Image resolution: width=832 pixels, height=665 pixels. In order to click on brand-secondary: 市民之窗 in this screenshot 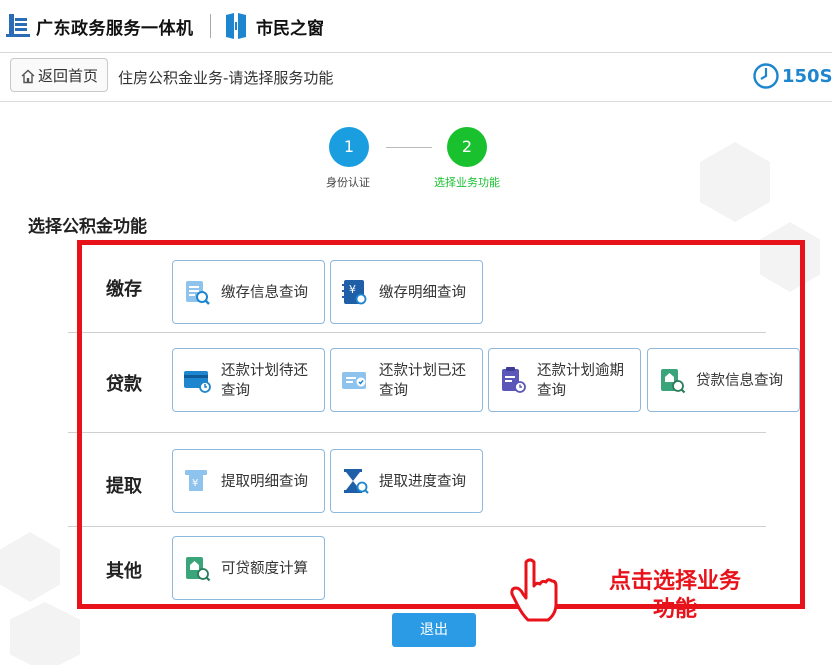, I will do `click(290, 29)`.